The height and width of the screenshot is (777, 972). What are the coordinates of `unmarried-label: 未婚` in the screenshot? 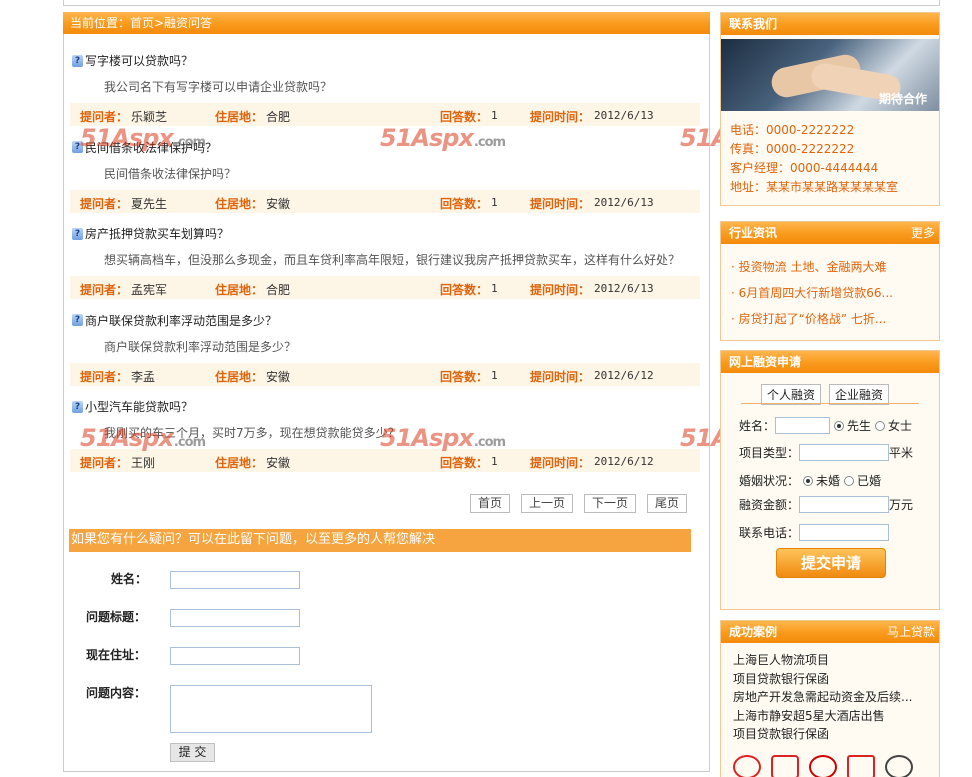 It's located at (828, 481).